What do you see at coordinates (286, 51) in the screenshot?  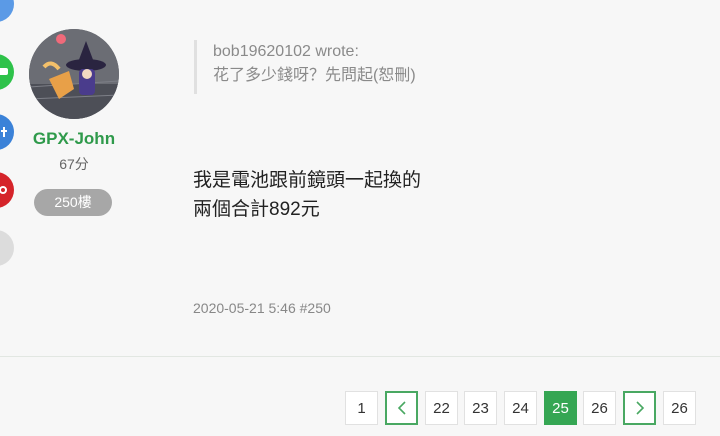 I see `quote-author: bob19620102 wrote:` at bounding box center [286, 51].